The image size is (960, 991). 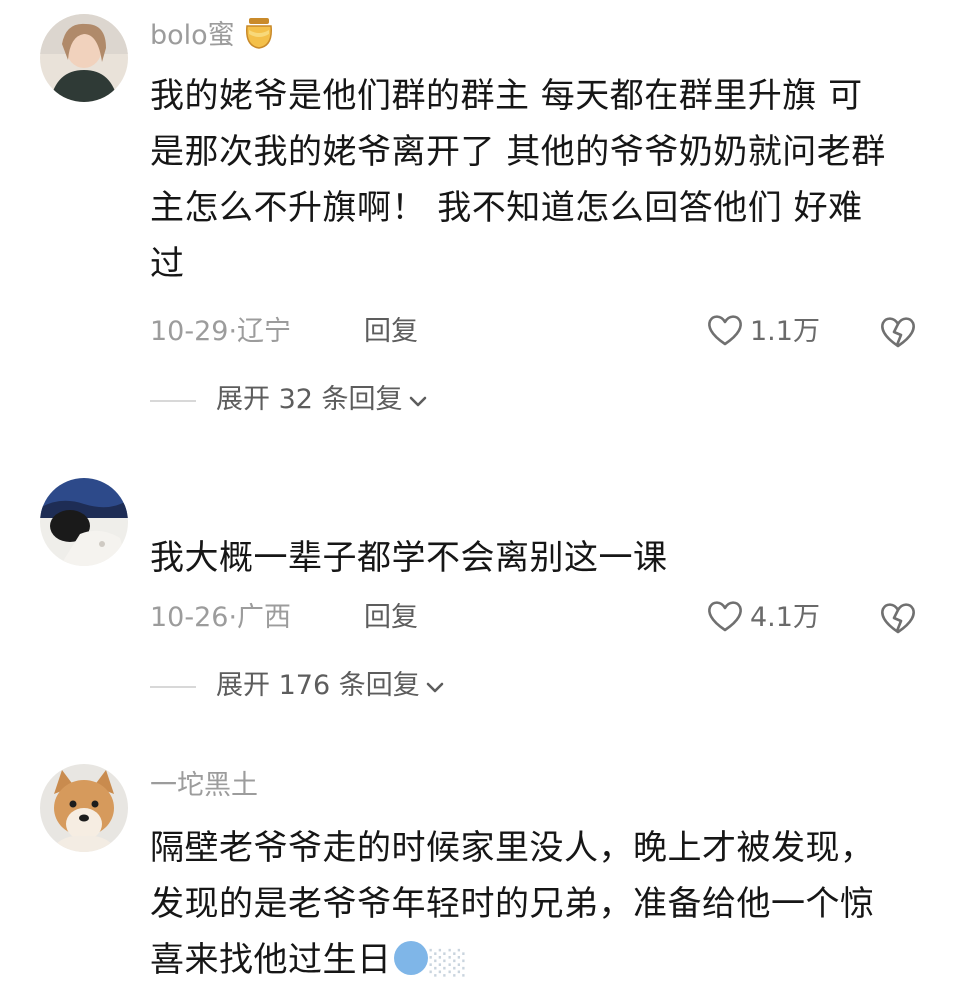 What do you see at coordinates (506, 96) in the screenshot?
I see `comment-line: 我的姥爷是他们群的群主 每天都在群里升旗 可` at bounding box center [506, 96].